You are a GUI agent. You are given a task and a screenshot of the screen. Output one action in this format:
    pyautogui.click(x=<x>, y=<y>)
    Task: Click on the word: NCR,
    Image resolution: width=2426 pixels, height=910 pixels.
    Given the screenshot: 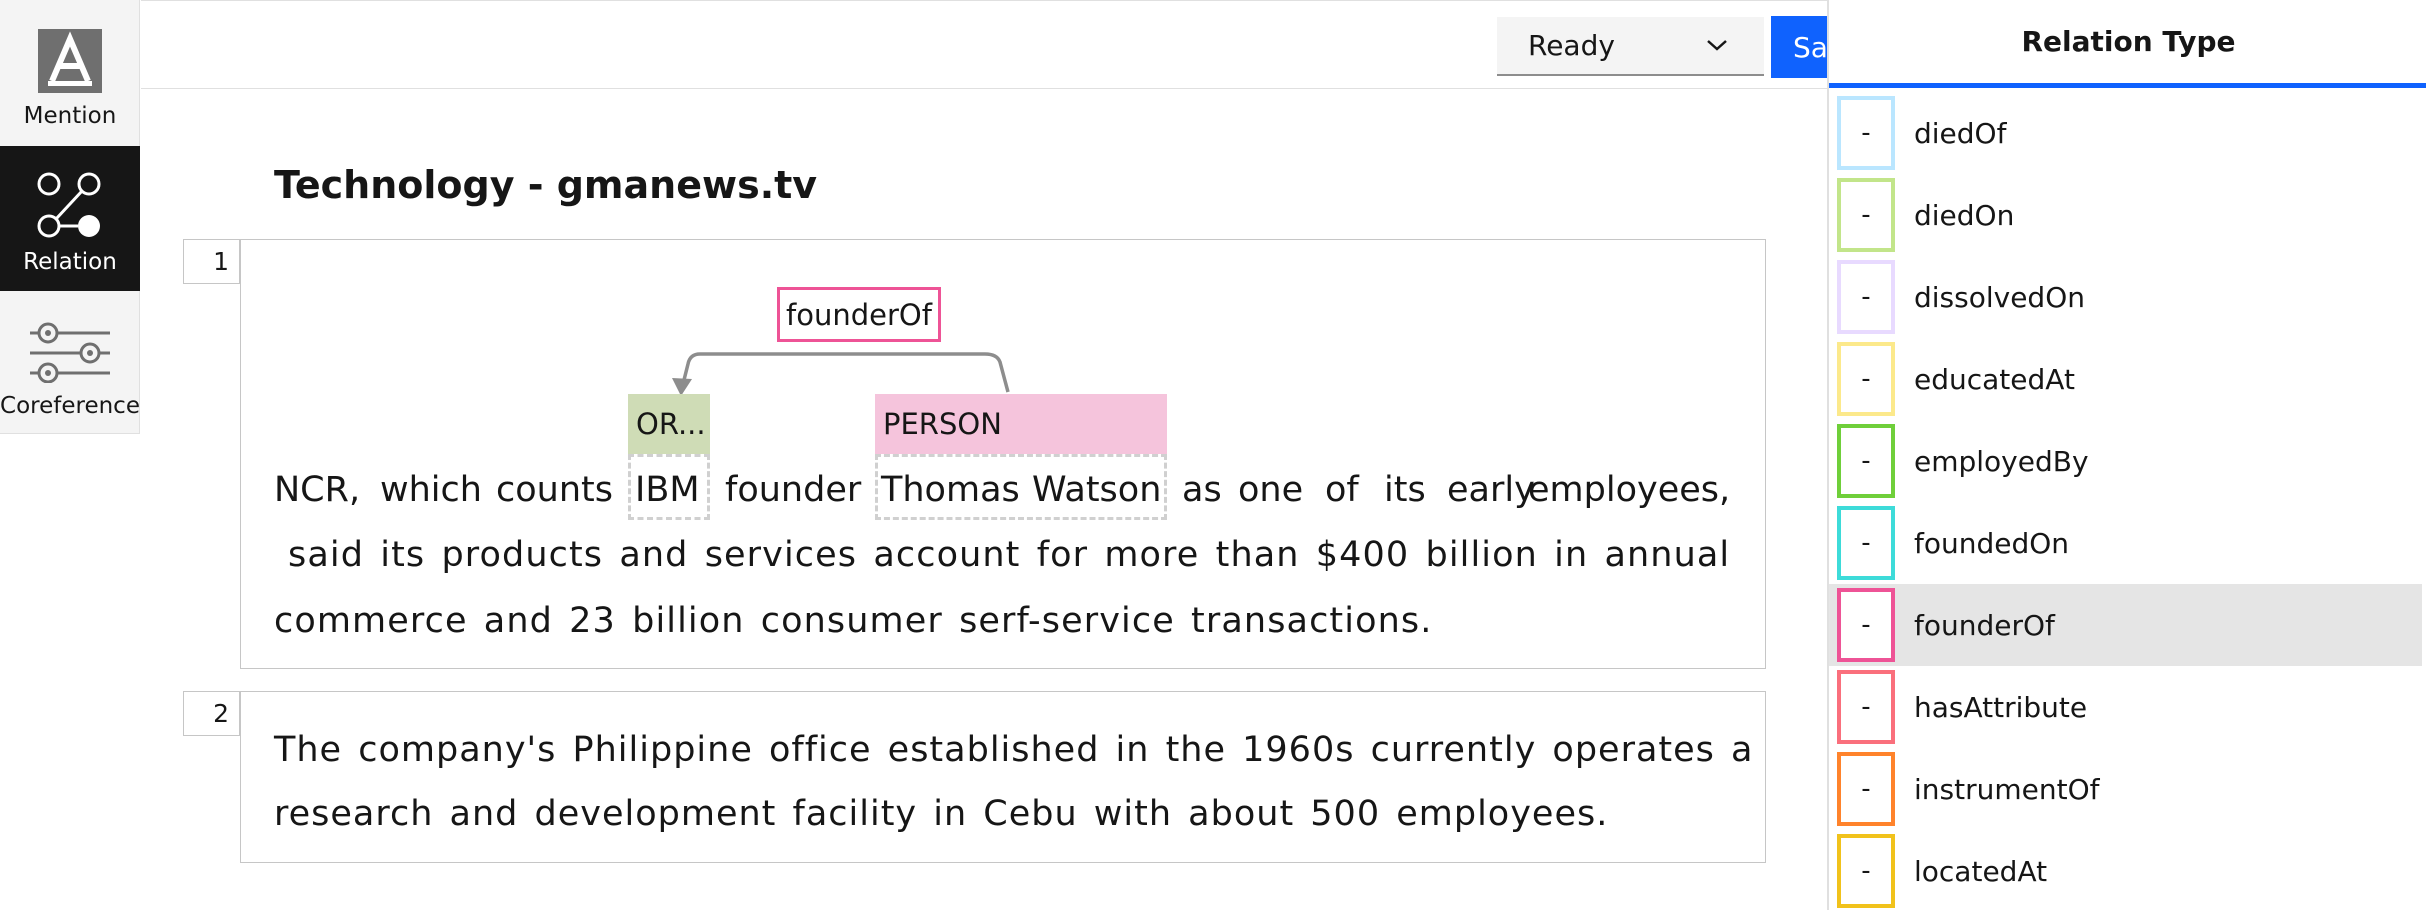 What is the action you would take?
    pyautogui.click(x=317, y=490)
    